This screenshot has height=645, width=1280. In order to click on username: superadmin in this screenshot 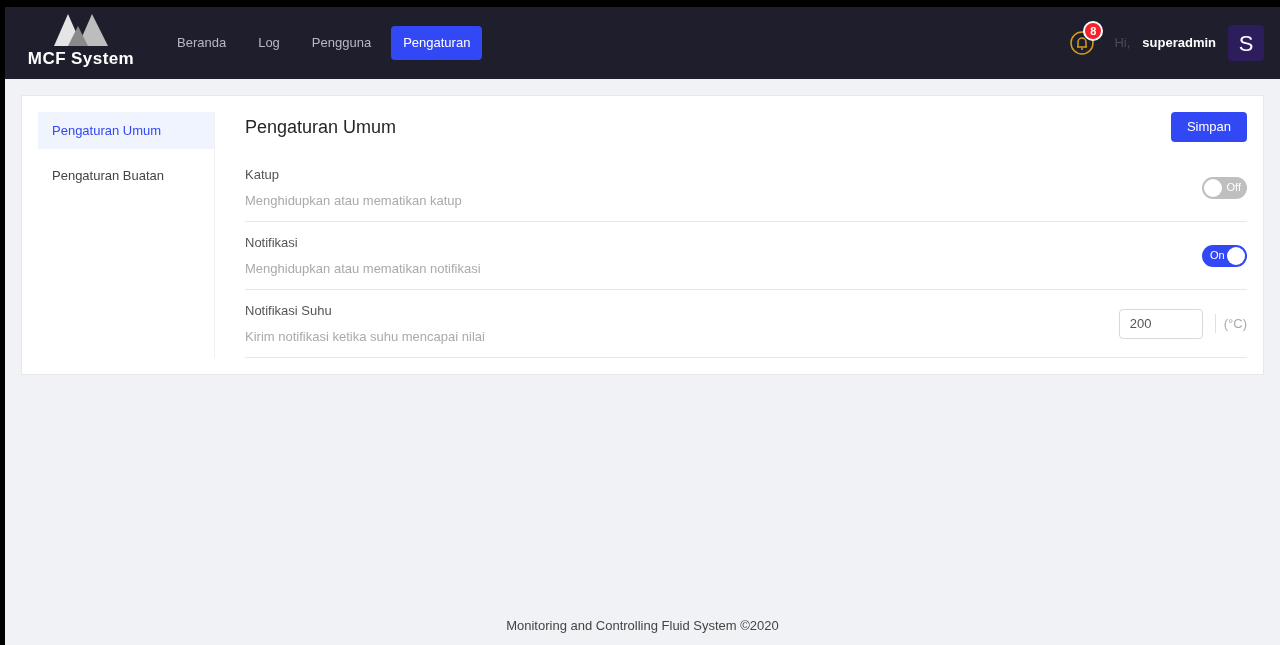, I will do `click(1179, 43)`.